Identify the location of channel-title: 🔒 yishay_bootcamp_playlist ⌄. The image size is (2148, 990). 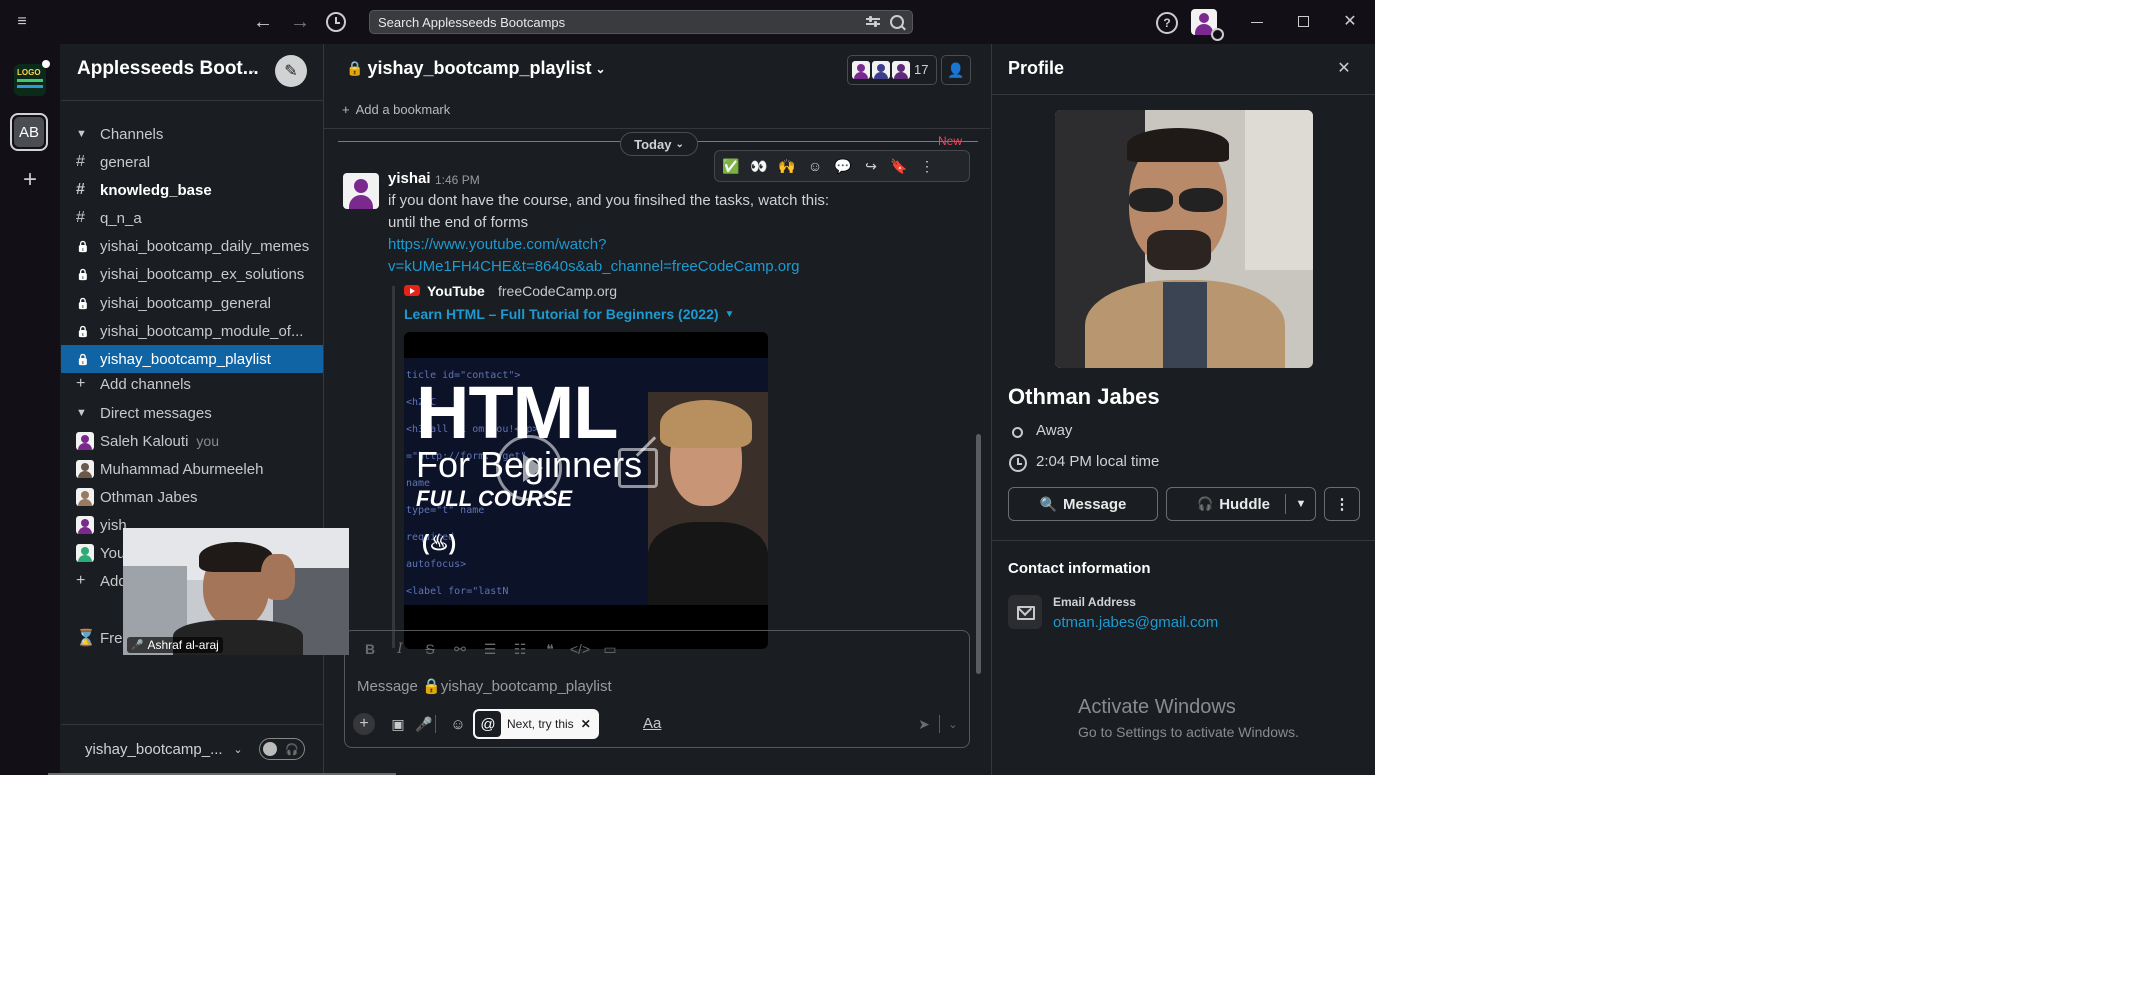
(476, 68).